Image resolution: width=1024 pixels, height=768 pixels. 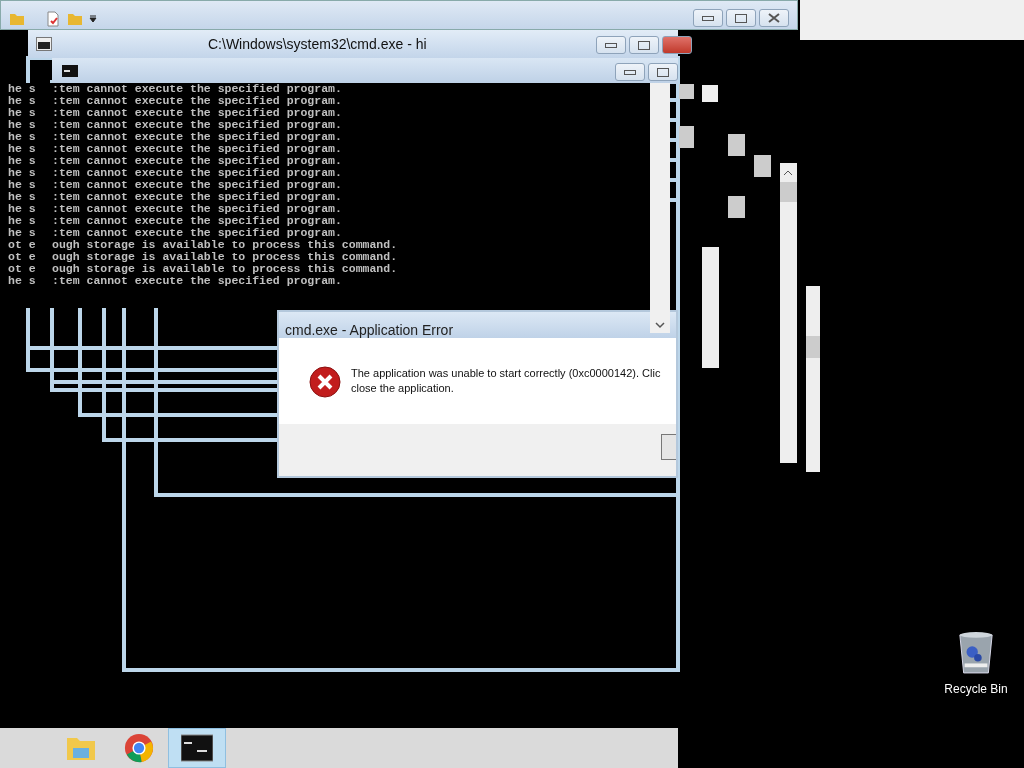 What do you see at coordinates (403, 388) in the screenshot?
I see `error-message: close the application.` at bounding box center [403, 388].